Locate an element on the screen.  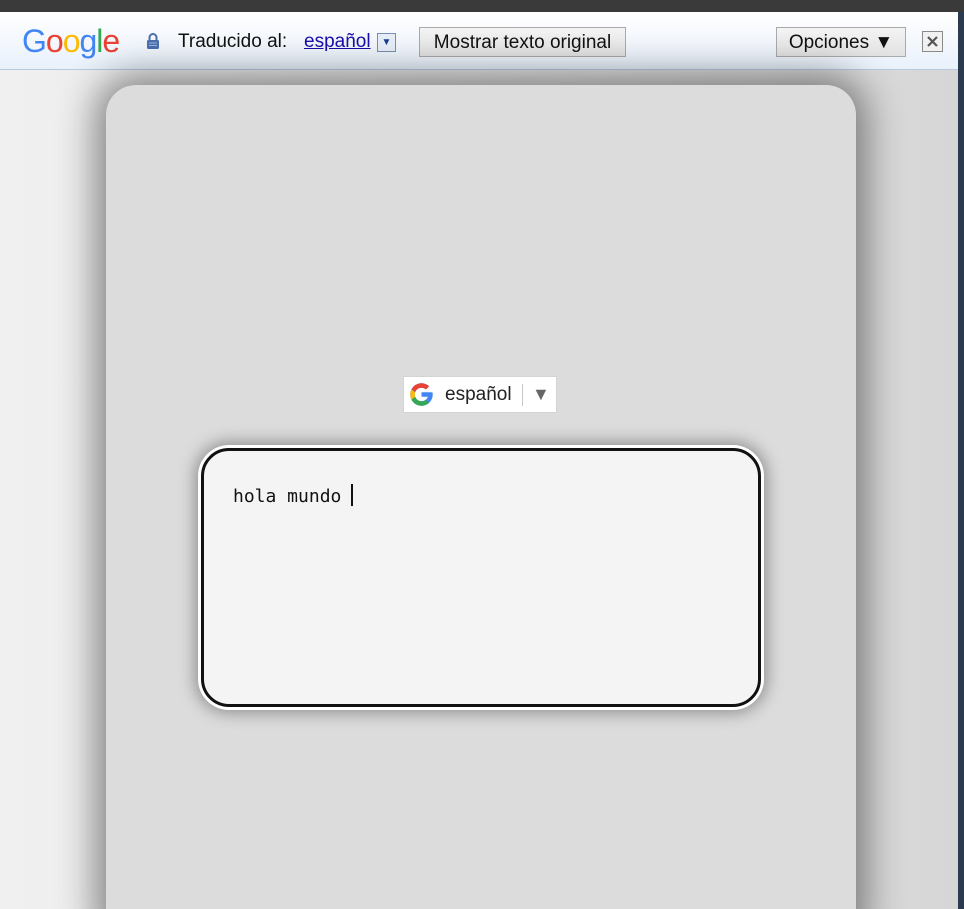
language-selector-widget: español ▼ is located at coordinates (480, 394).